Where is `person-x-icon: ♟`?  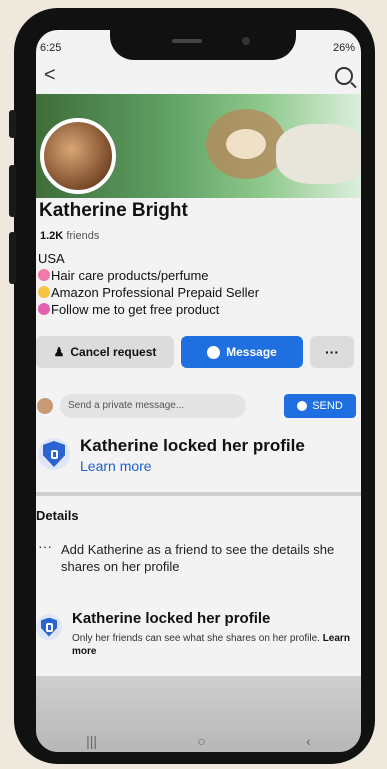
person-x-icon: ♟ is located at coordinates (59, 352).